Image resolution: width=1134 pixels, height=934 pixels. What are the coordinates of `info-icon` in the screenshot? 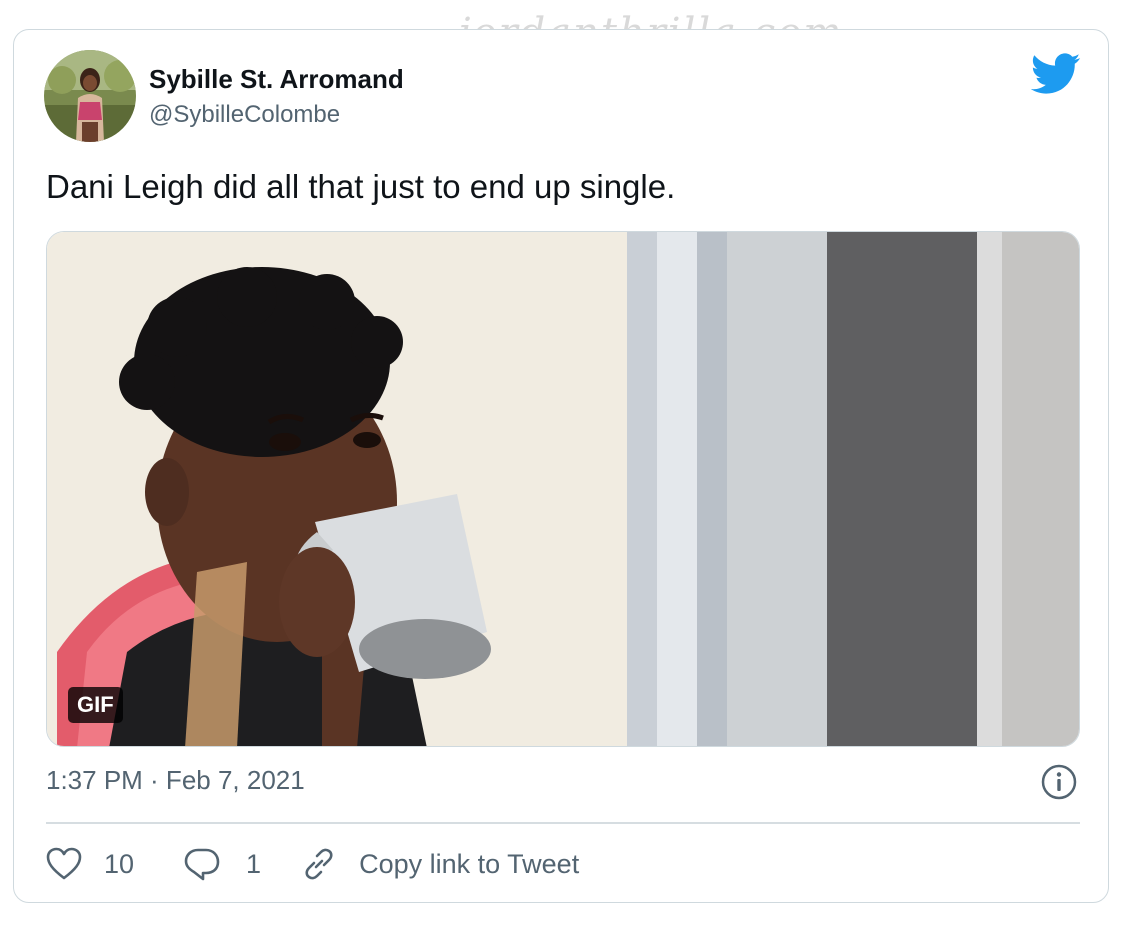 It's located at (1059, 782).